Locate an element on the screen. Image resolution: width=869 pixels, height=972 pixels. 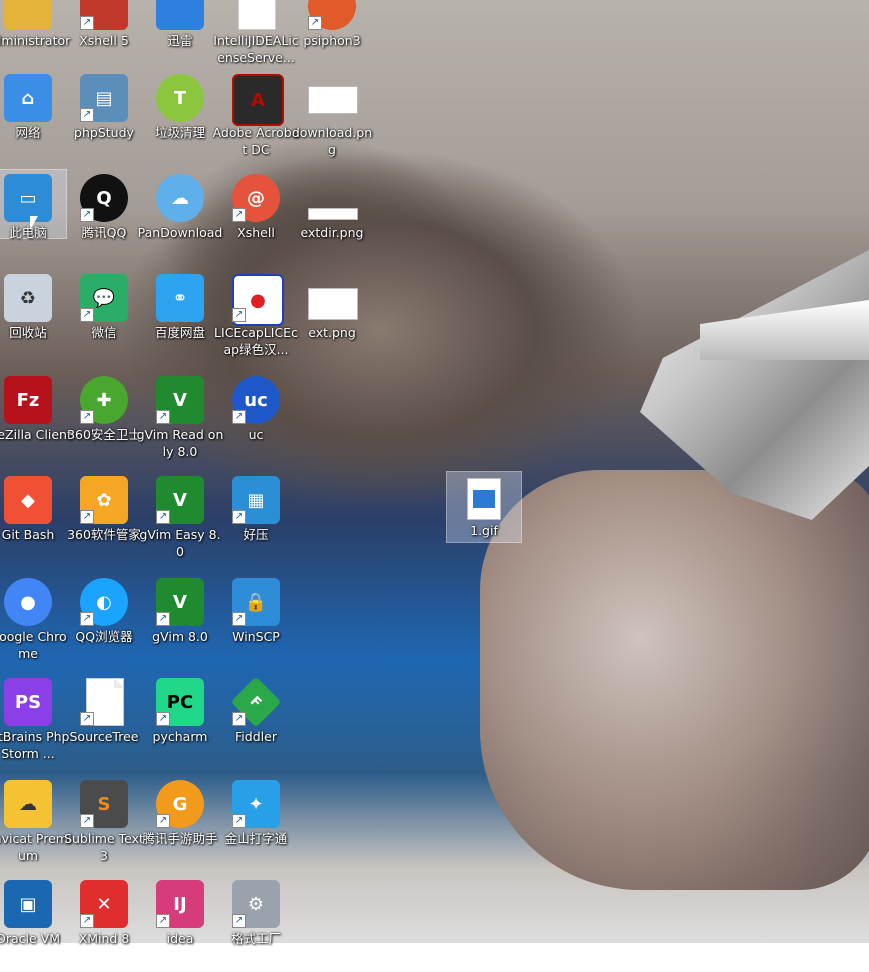
desktop-icon-extdir-png: extdir.png is located at coordinates (332, 218).